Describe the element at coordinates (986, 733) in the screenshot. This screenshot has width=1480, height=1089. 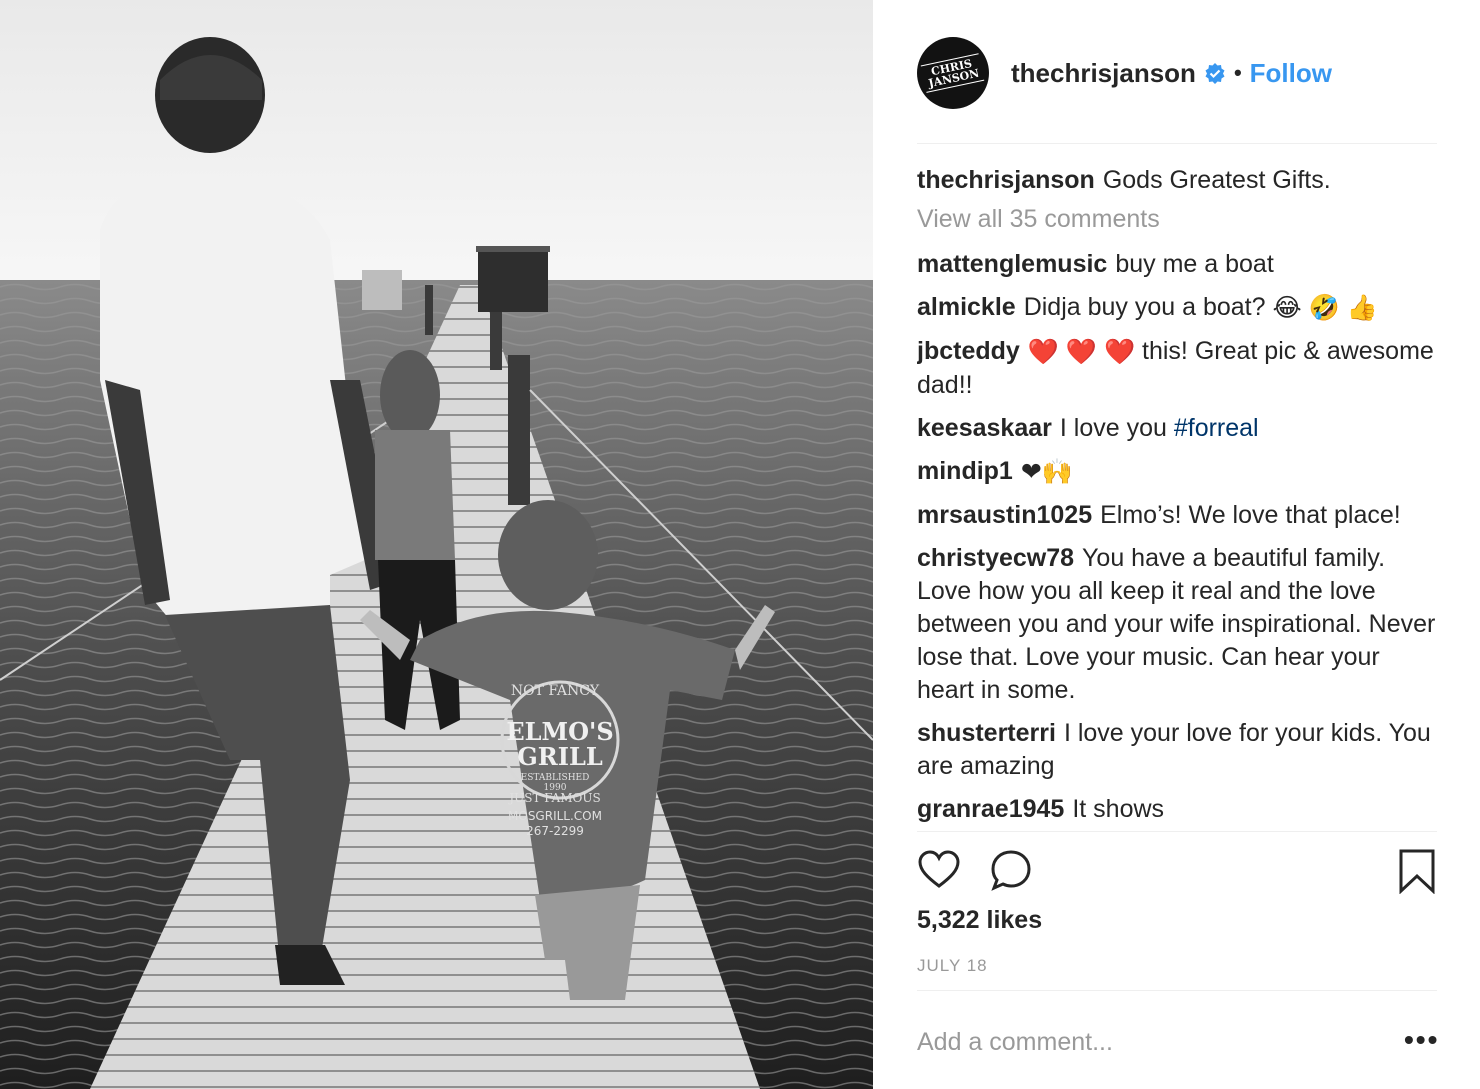
I see `comment-username: shusterterri` at that location.